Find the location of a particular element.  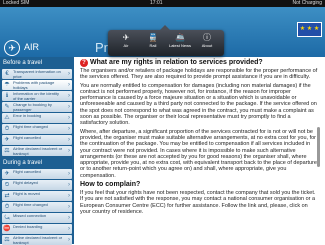

status-bar: Locked SIM 17:01 Not Charging is located at coordinates (162, 3).